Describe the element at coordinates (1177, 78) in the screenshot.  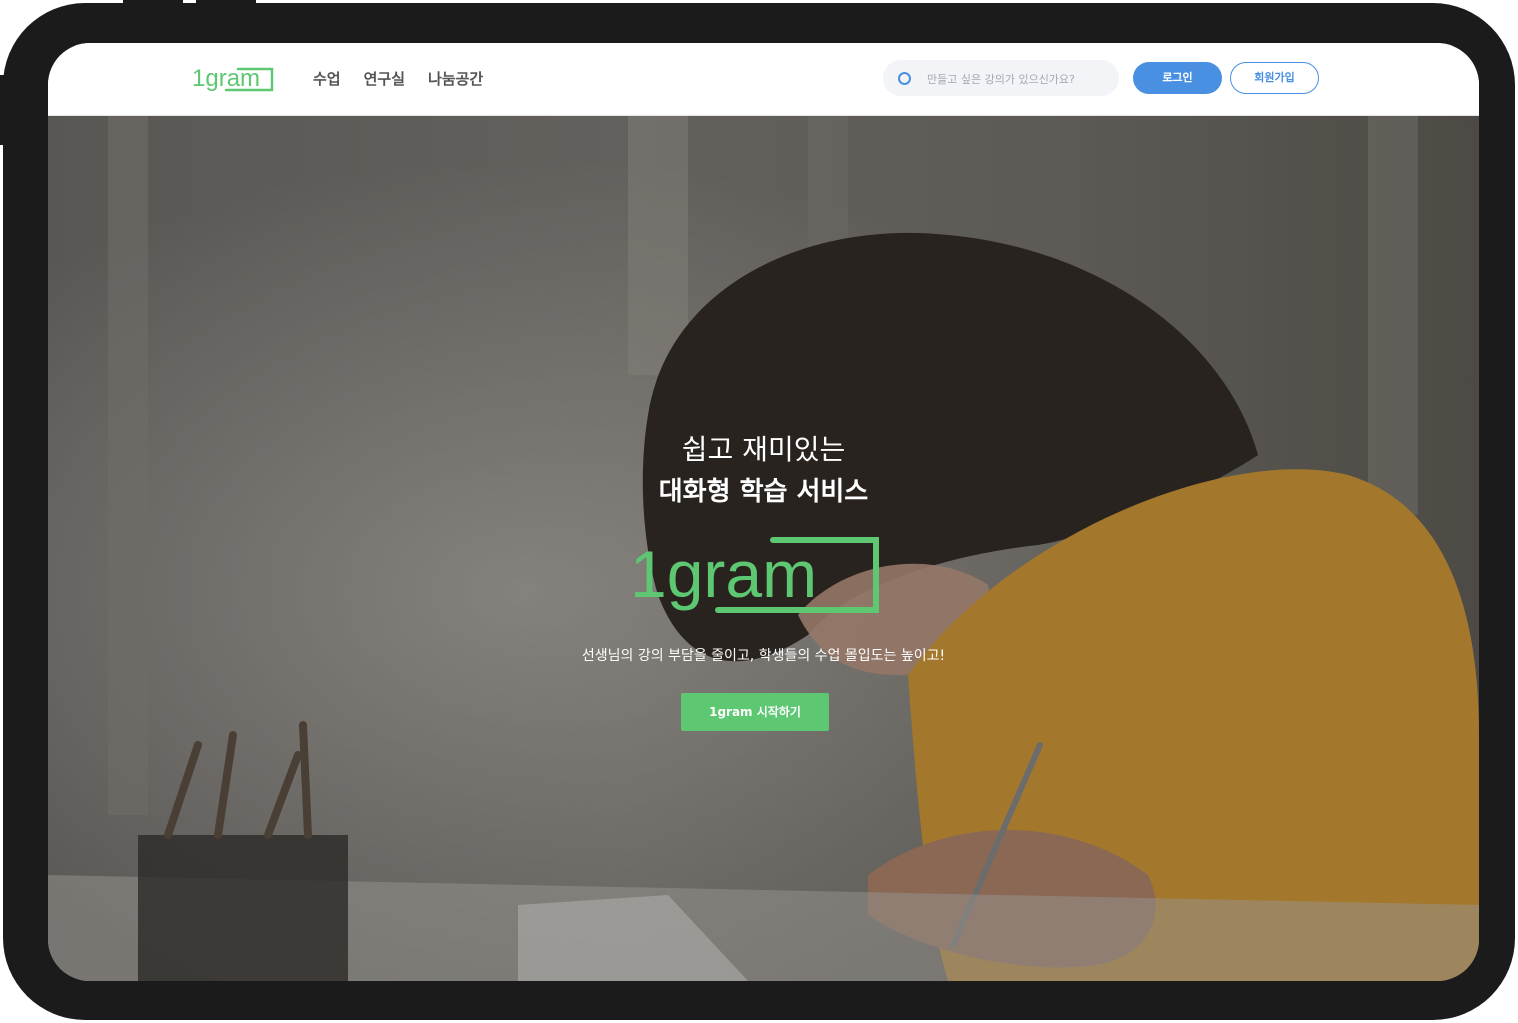
I see `login-button: 로그인` at that location.